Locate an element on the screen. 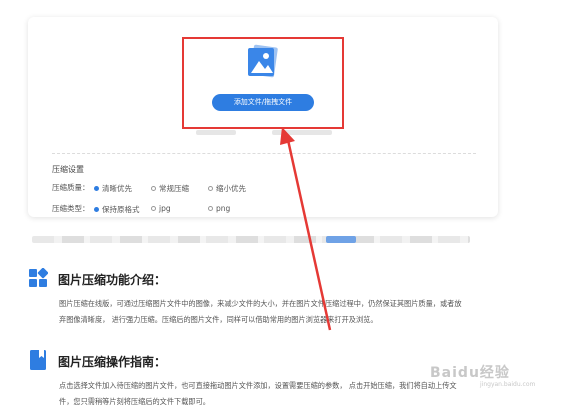  baidu-watermark-logo: Baidu经验 is located at coordinates (470, 373).